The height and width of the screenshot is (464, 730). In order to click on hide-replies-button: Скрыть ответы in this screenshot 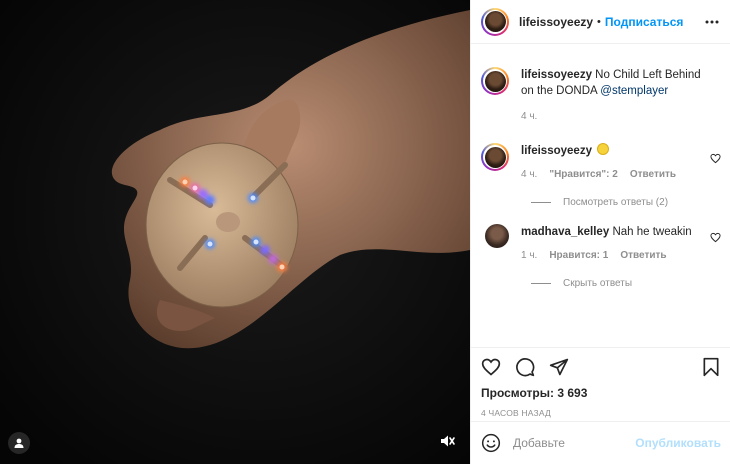, I will do `click(626, 283)`.